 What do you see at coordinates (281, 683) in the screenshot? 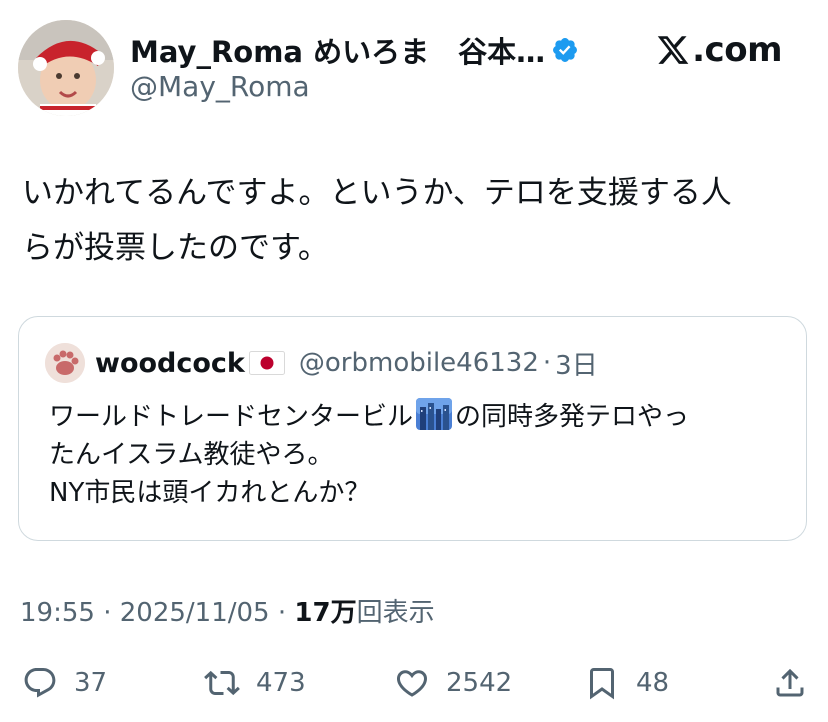
I see `repost-count: 473` at bounding box center [281, 683].